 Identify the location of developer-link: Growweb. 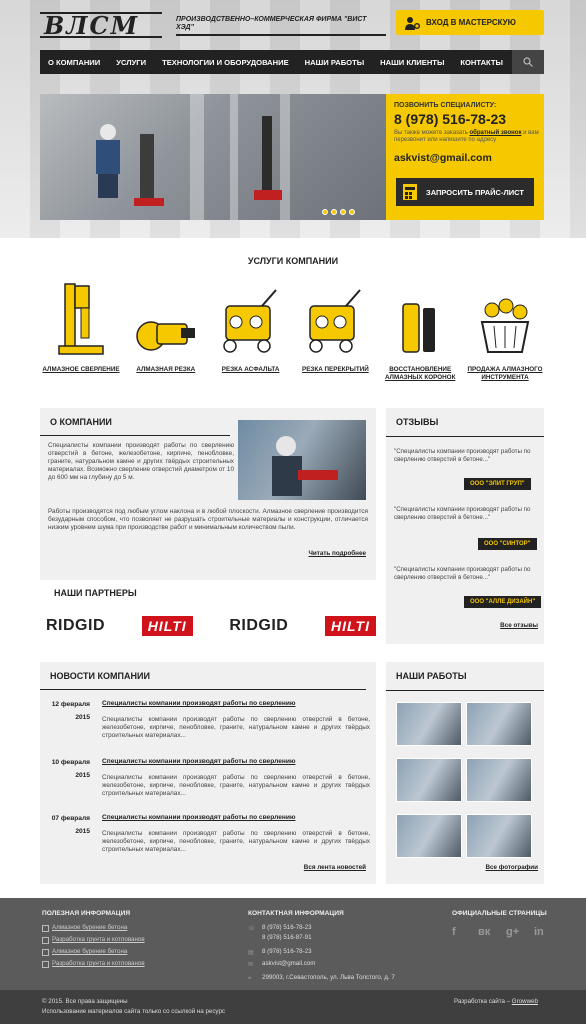
(525, 1001).